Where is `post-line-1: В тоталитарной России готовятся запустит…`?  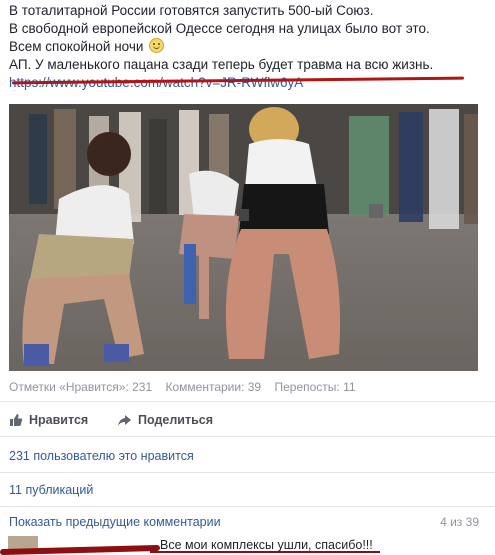 post-line-1: В тоталитарной России готовятся запустит… is located at coordinates (191, 10).